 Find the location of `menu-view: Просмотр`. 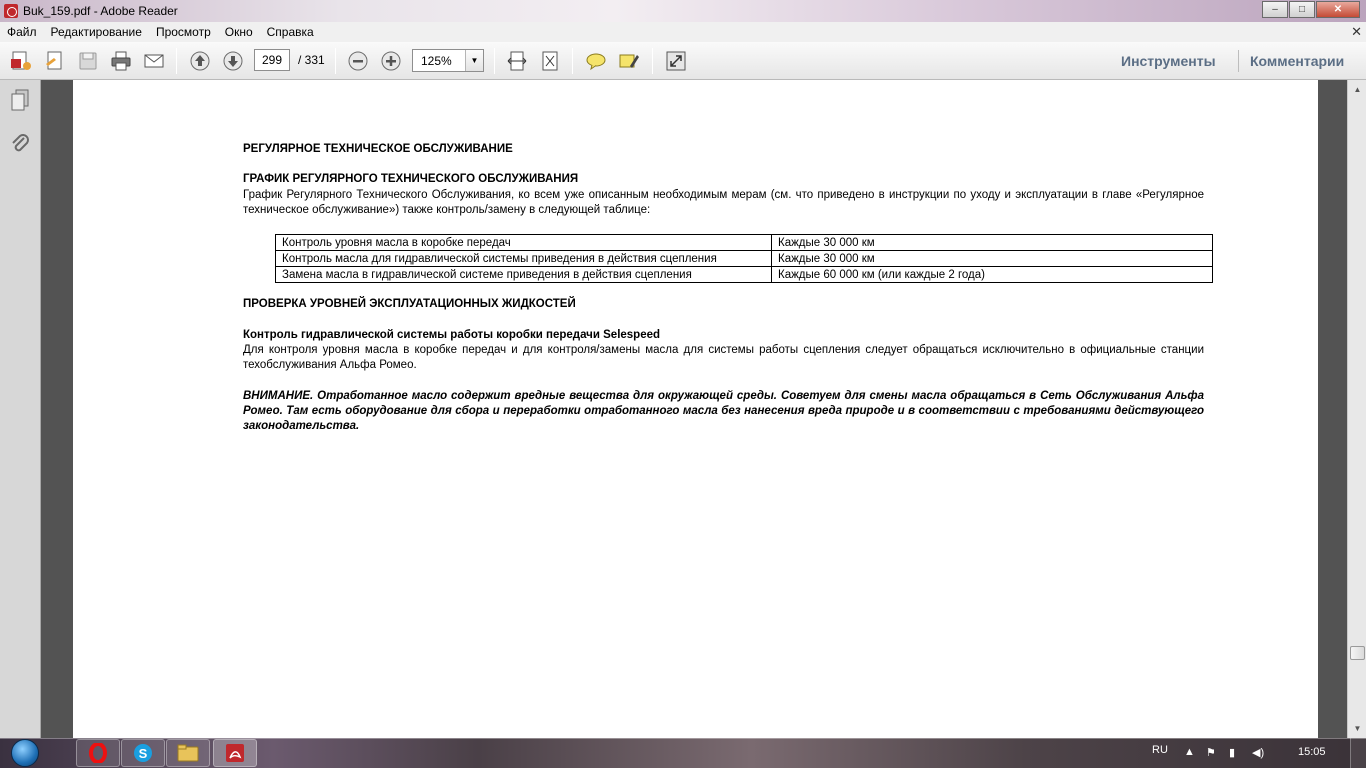

menu-view: Просмотр is located at coordinates (183, 32).